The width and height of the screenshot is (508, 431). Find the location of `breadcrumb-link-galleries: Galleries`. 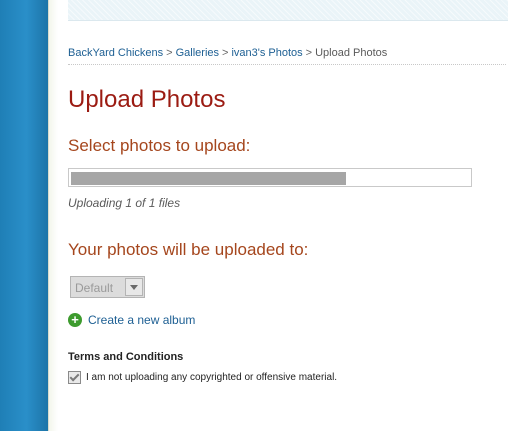

breadcrumb-link-galleries: Galleries is located at coordinates (197, 53).